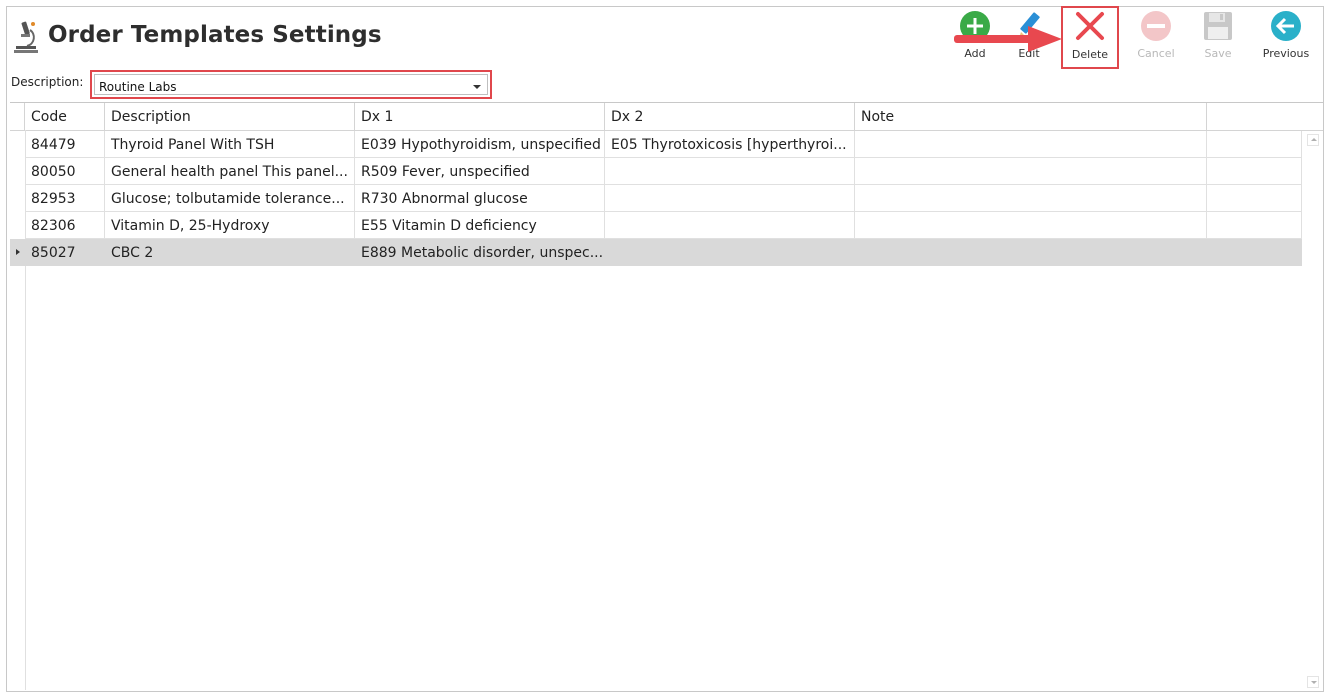 The image size is (1330, 698). What do you see at coordinates (138, 87) in the screenshot?
I see `description-dropdown-value: Routine Labs` at bounding box center [138, 87].